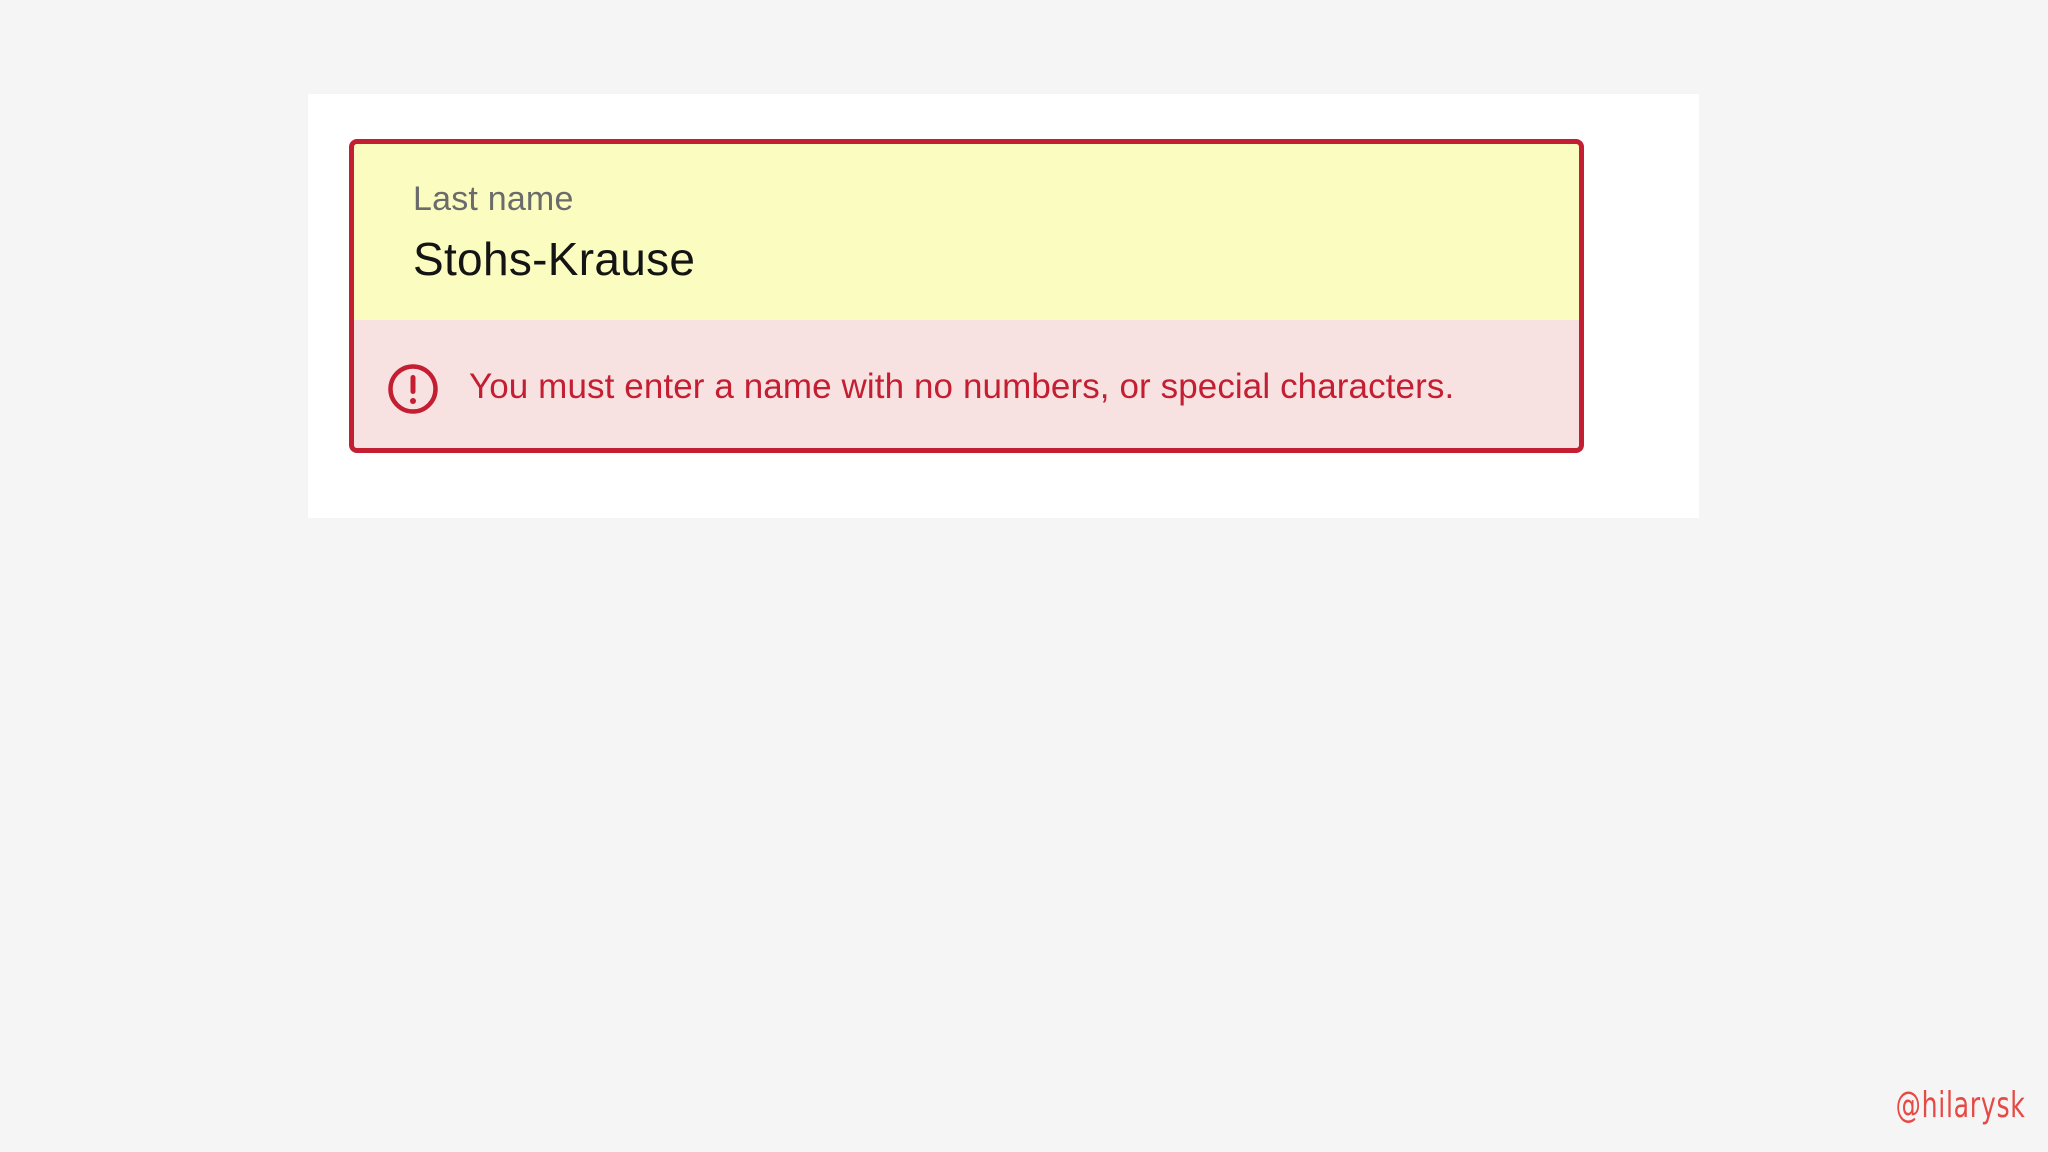  I want to click on exclamation-circle-icon, so click(413, 389).